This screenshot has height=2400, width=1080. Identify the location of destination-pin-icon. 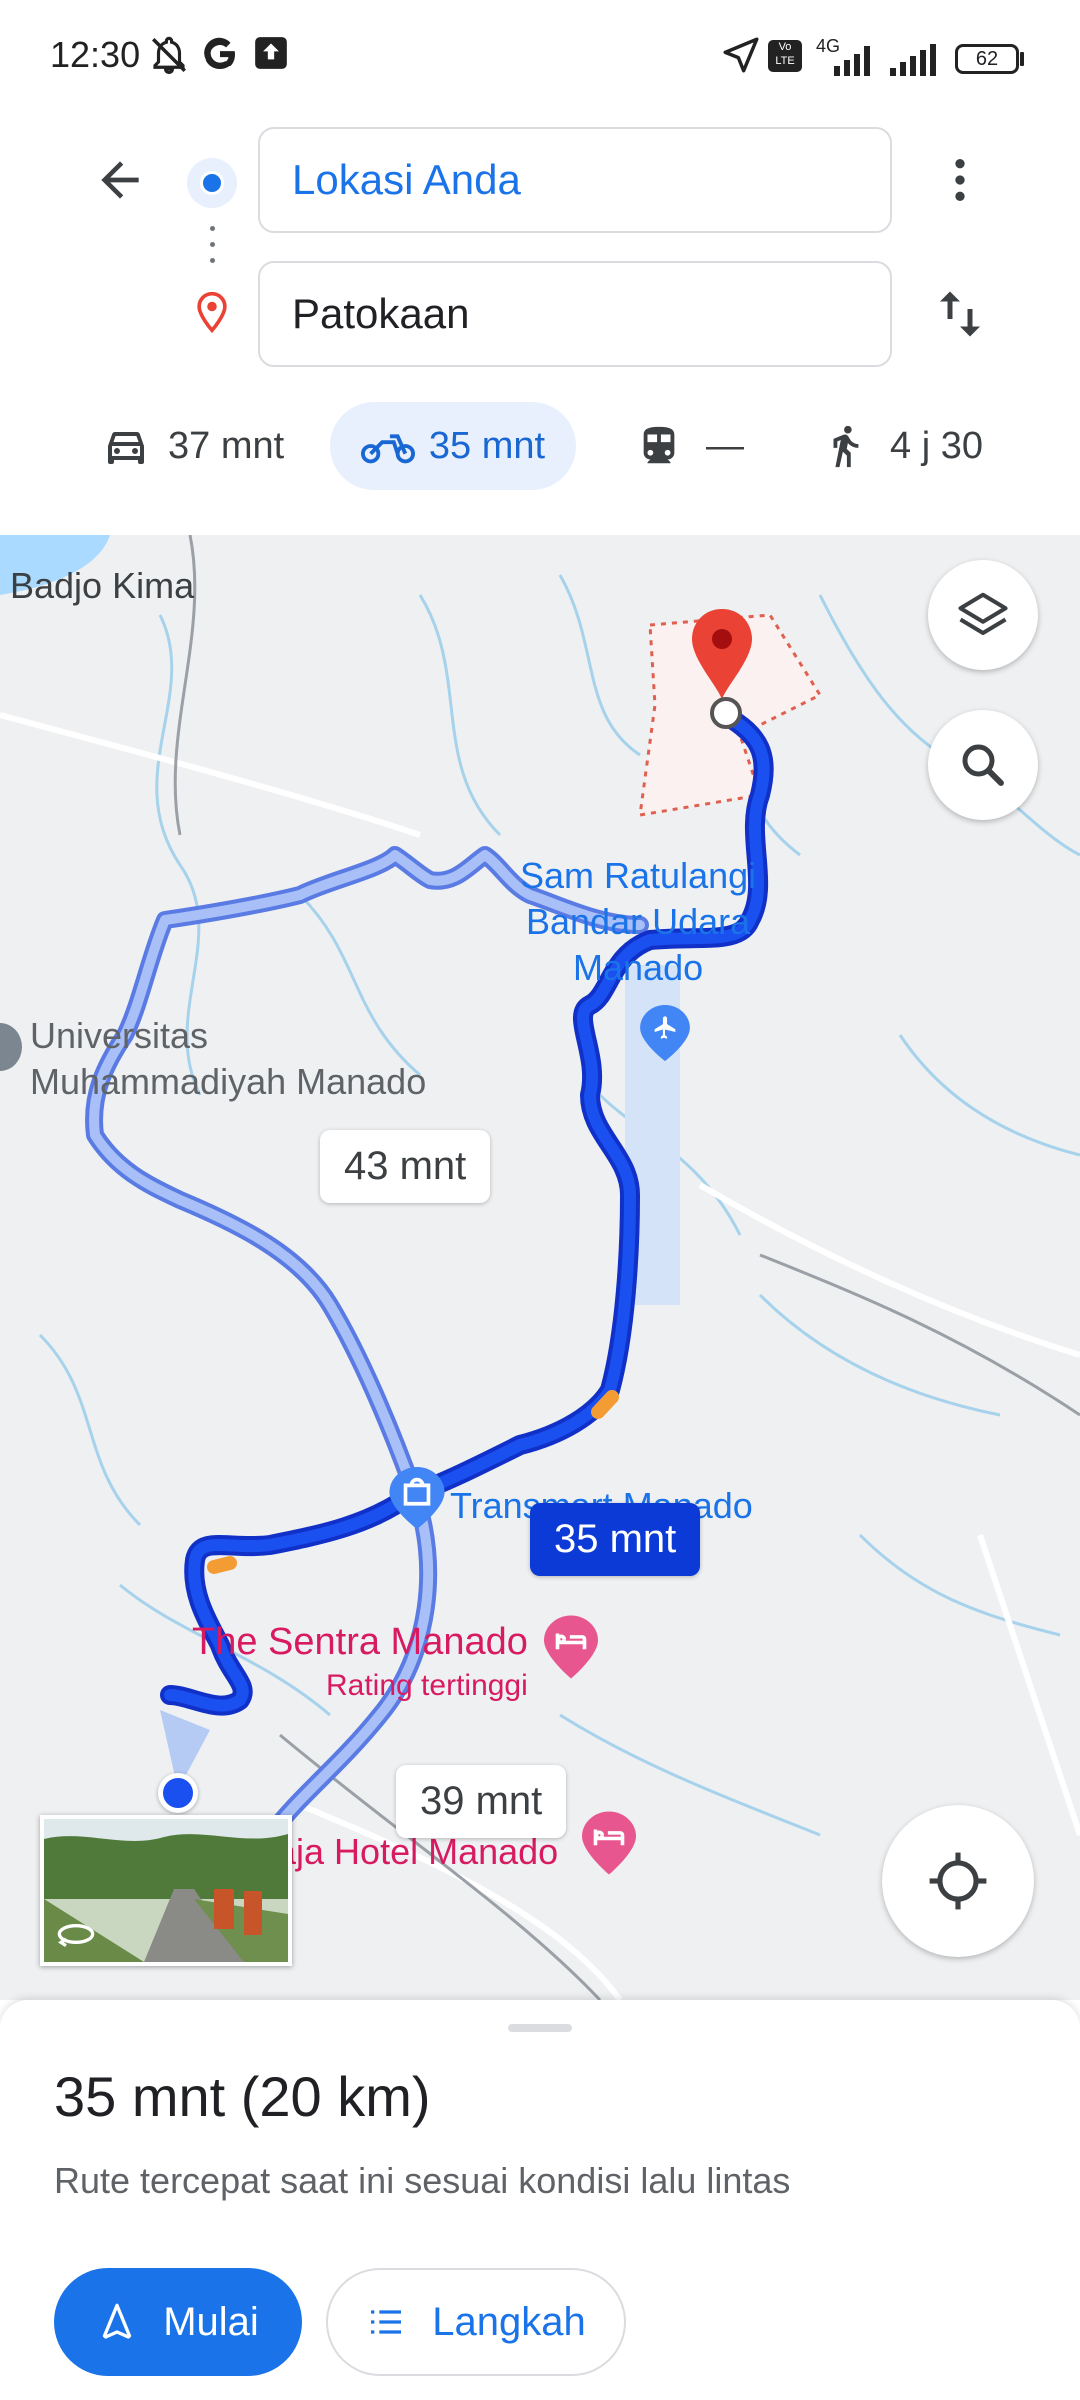
(212, 312).